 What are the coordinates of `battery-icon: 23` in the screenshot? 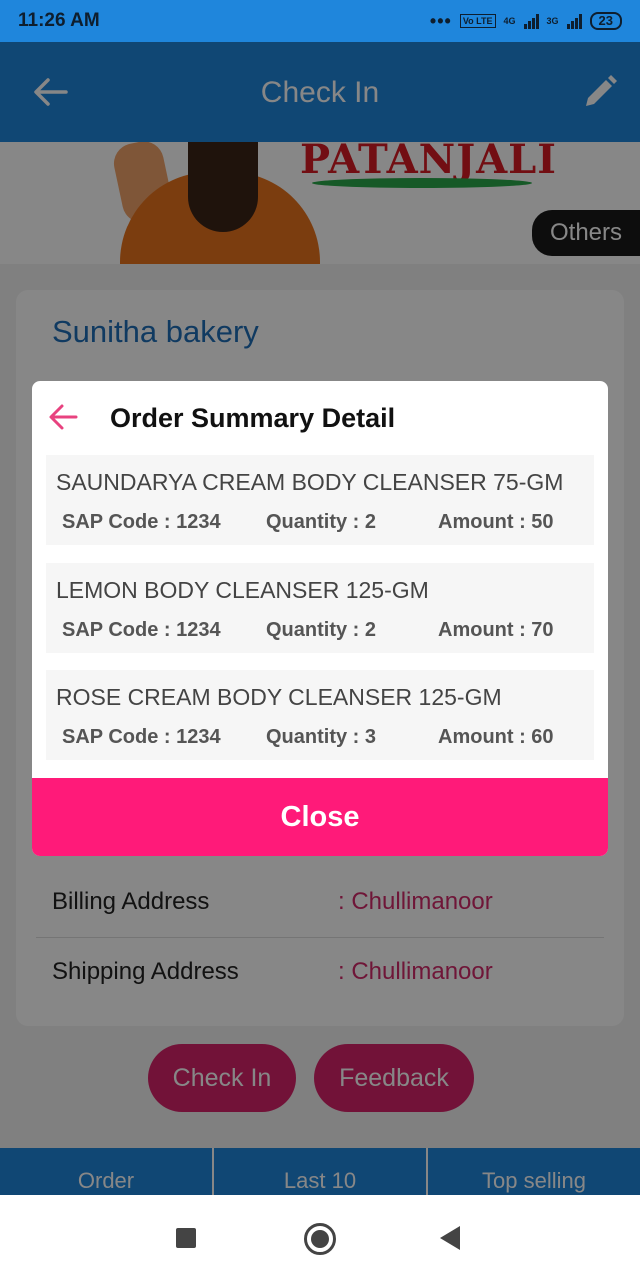 It's located at (605, 21).